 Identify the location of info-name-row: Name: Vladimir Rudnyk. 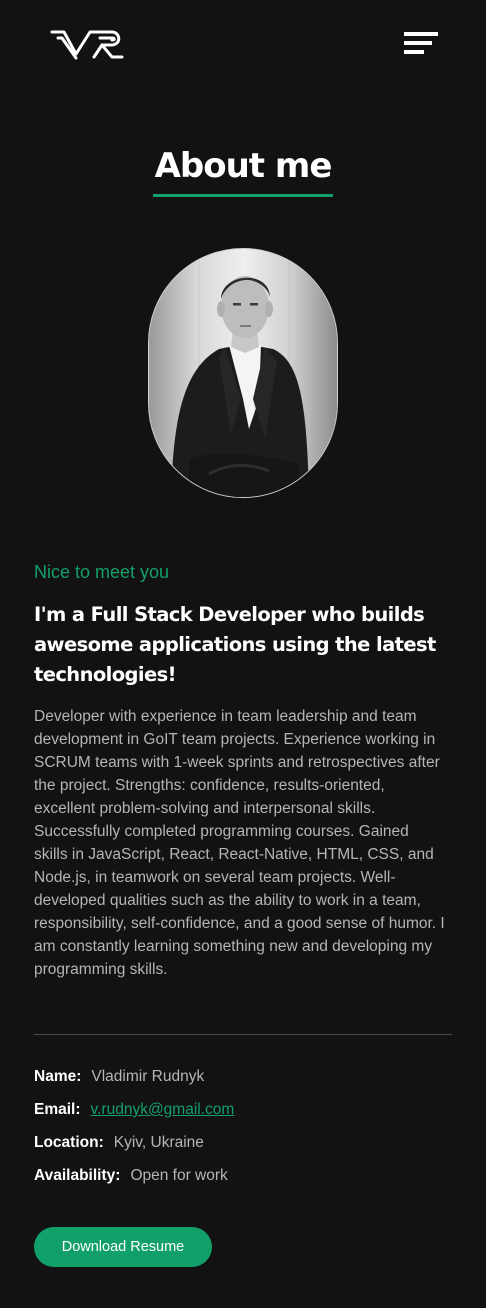
(119, 1077).